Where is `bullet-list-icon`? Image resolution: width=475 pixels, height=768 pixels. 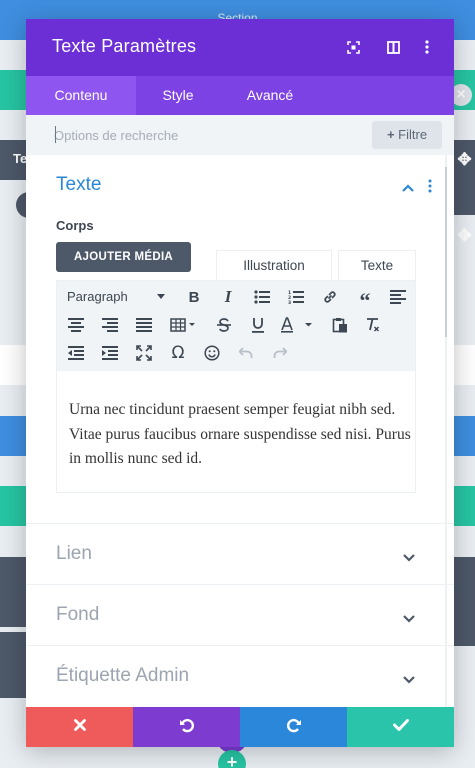 bullet-list-icon is located at coordinates (262, 297).